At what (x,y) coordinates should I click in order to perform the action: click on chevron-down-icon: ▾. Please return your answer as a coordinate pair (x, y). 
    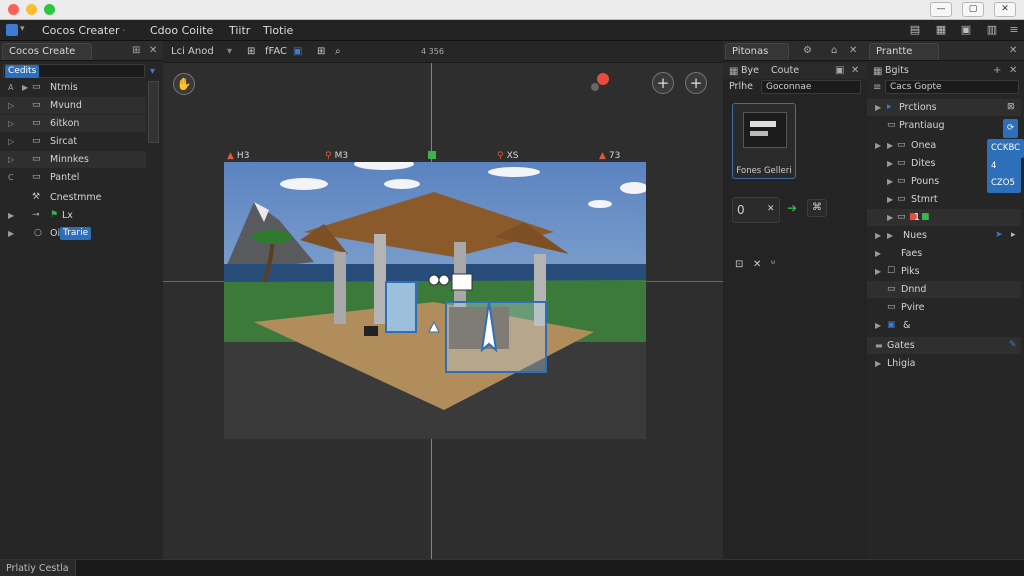
    Looking at the image, I should click on (22, 29).